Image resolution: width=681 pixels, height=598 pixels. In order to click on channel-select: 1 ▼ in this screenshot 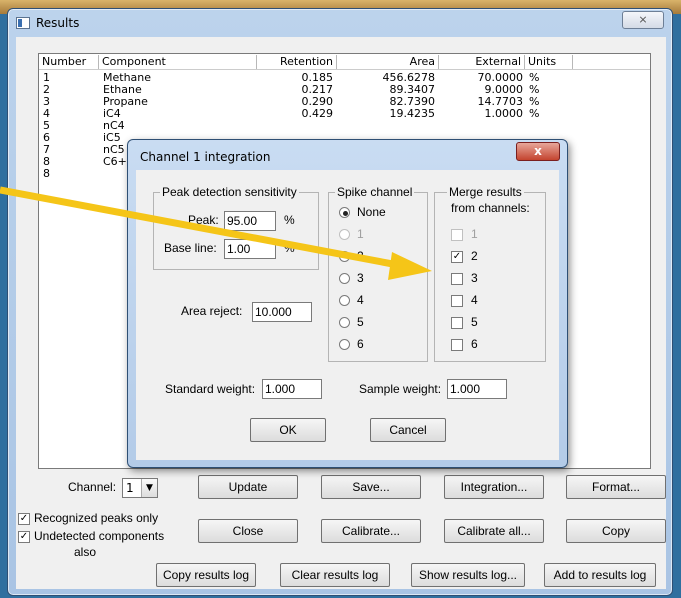, I will do `click(140, 488)`.